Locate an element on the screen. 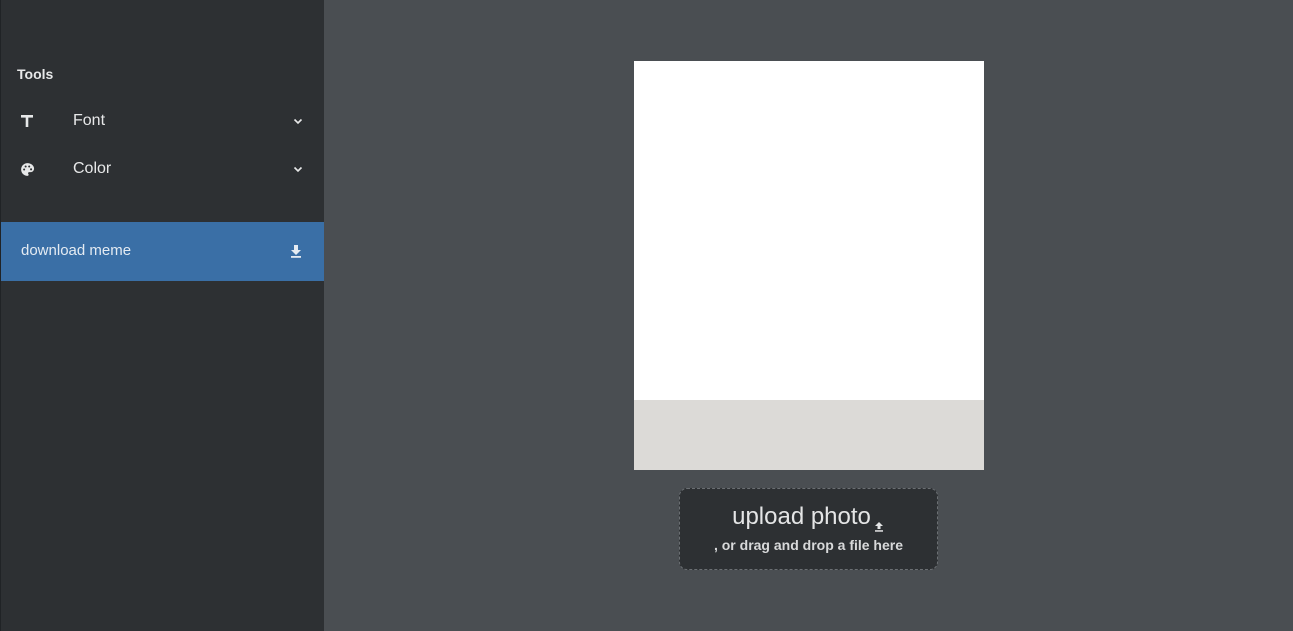 The height and width of the screenshot is (631, 1293). download-icon is located at coordinates (296, 251).